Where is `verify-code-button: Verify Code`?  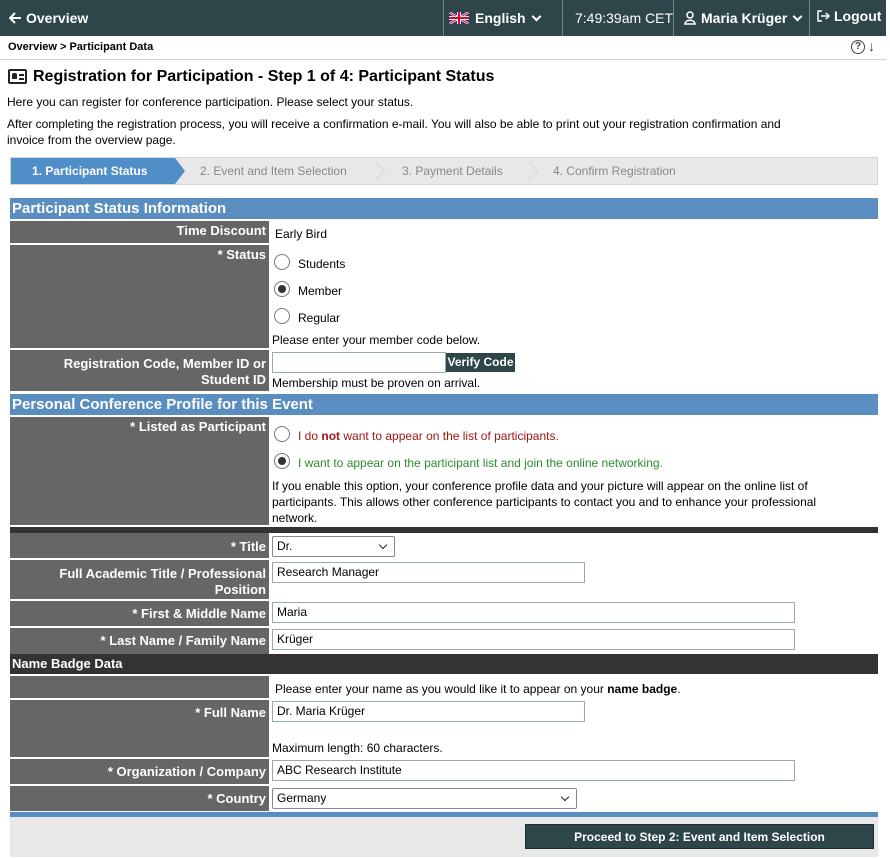 verify-code-button: Verify Code is located at coordinates (480, 362).